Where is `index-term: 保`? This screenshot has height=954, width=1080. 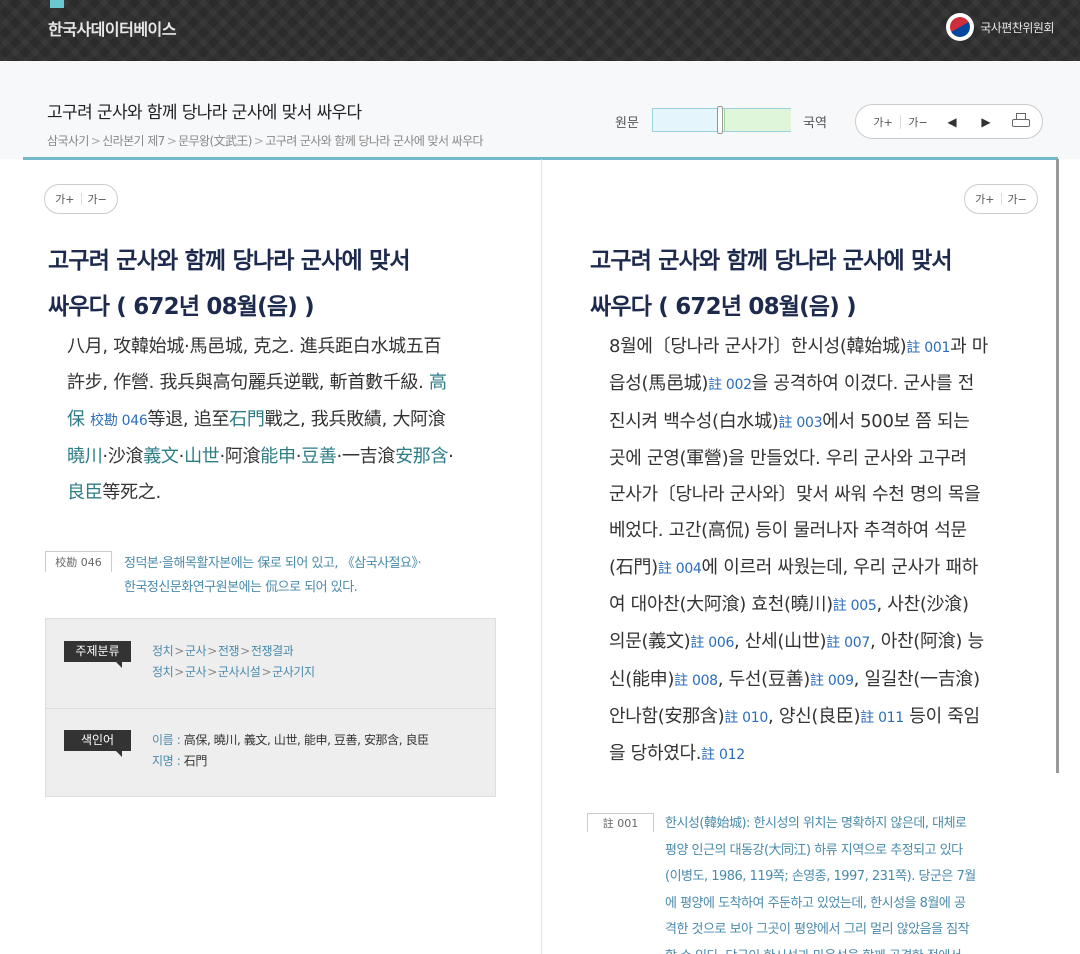 index-term: 保 is located at coordinates (76, 419).